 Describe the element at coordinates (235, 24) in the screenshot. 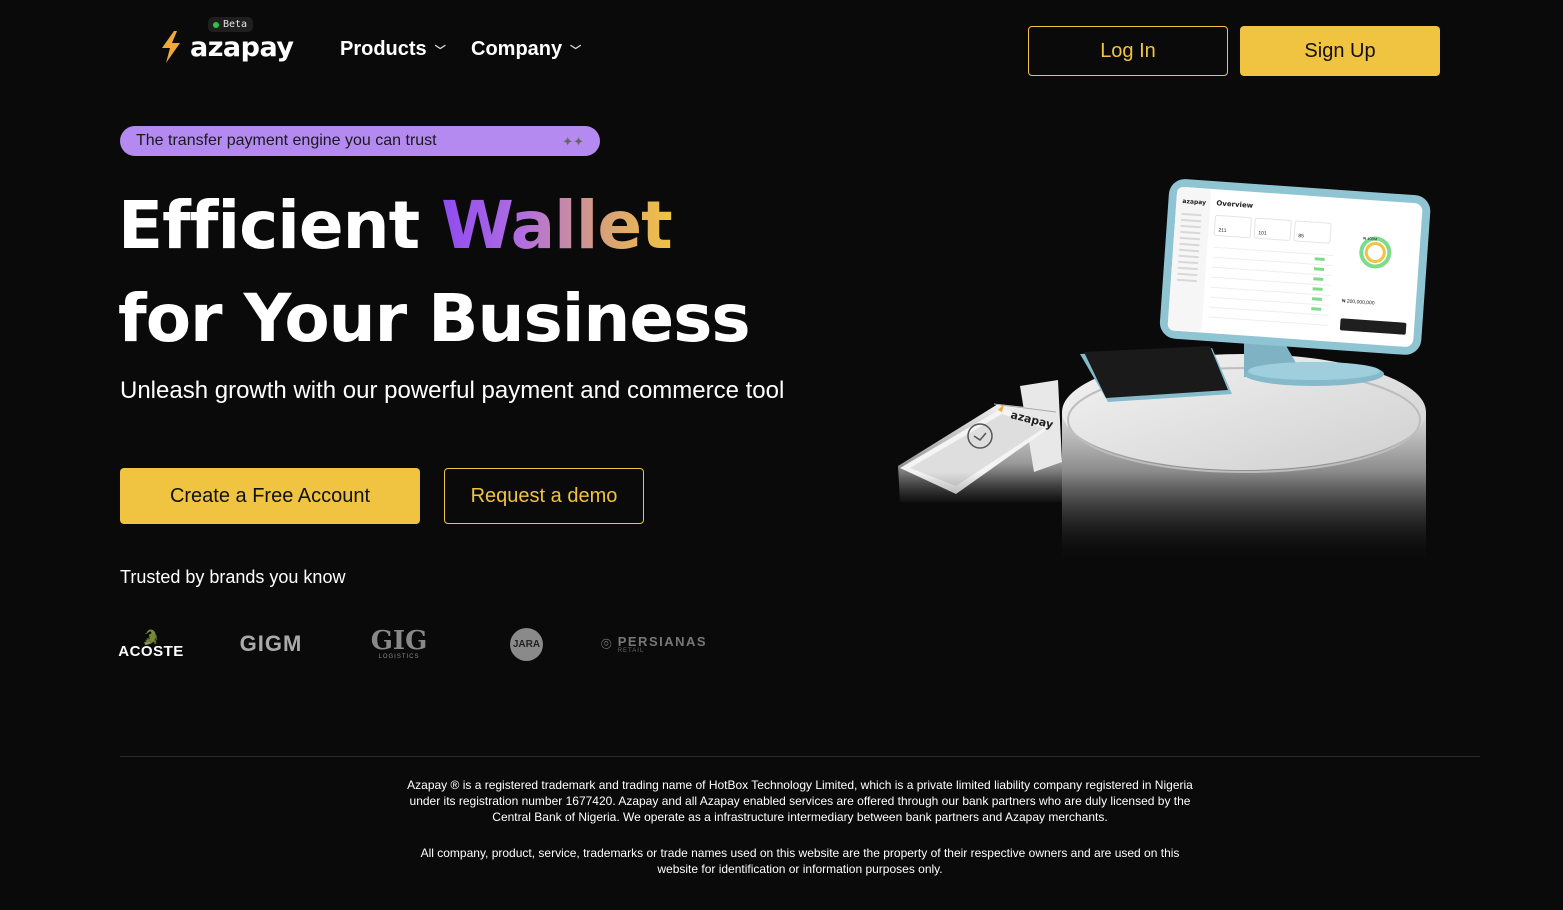

I see `beta-label: Beta` at that location.